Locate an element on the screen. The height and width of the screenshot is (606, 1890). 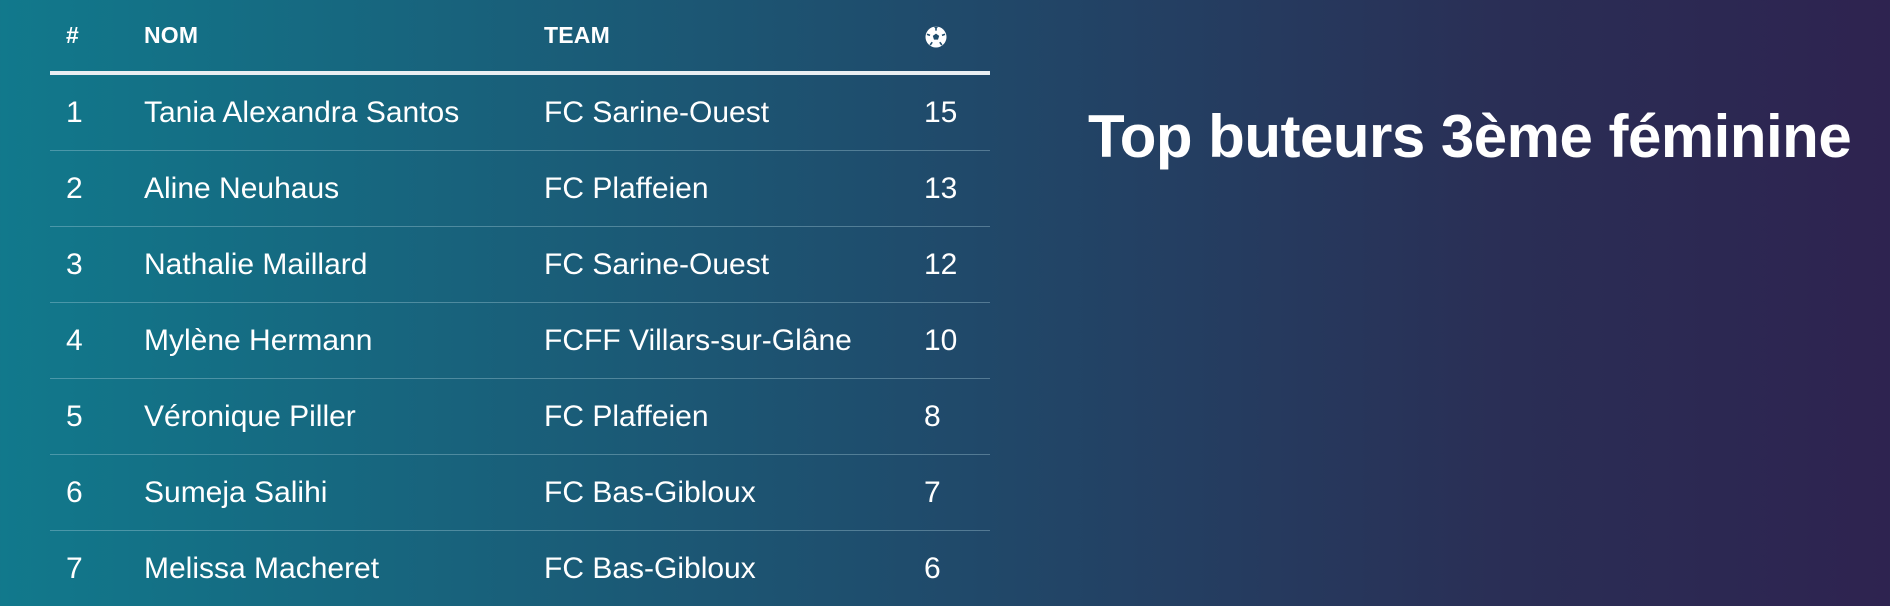
rank-cell: 3 is located at coordinates (74, 264).